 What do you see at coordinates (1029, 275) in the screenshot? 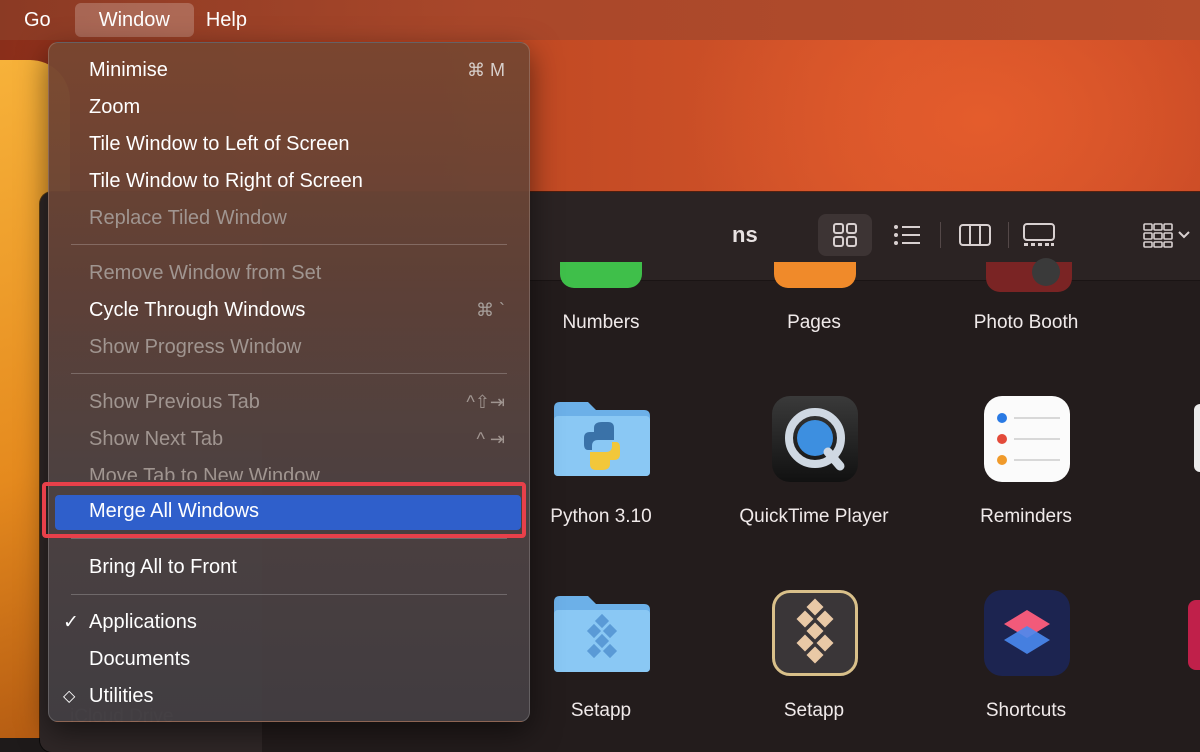
I see `photo-booth-icon` at bounding box center [1029, 275].